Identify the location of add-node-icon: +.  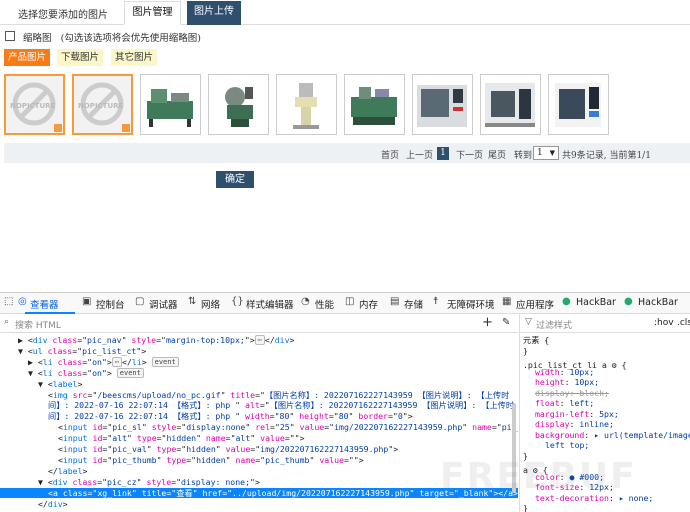
(487, 322).